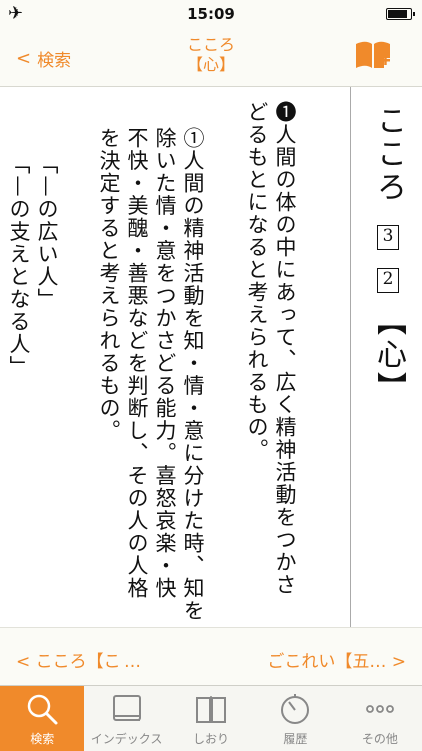 Image resolution: width=422 pixels, height=751 pixels. What do you see at coordinates (42, 739) in the screenshot?
I see `tab-search-label: 検索` at bounding box center [42, 739].